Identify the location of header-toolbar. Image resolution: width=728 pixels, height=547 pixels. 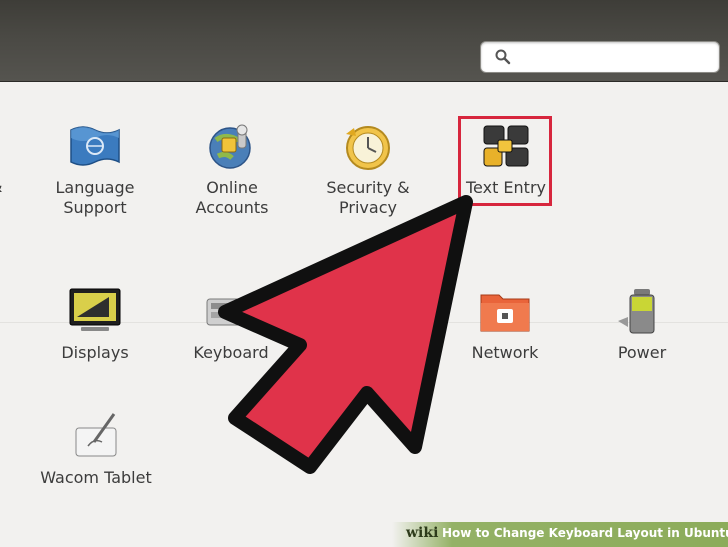
(364, 41).